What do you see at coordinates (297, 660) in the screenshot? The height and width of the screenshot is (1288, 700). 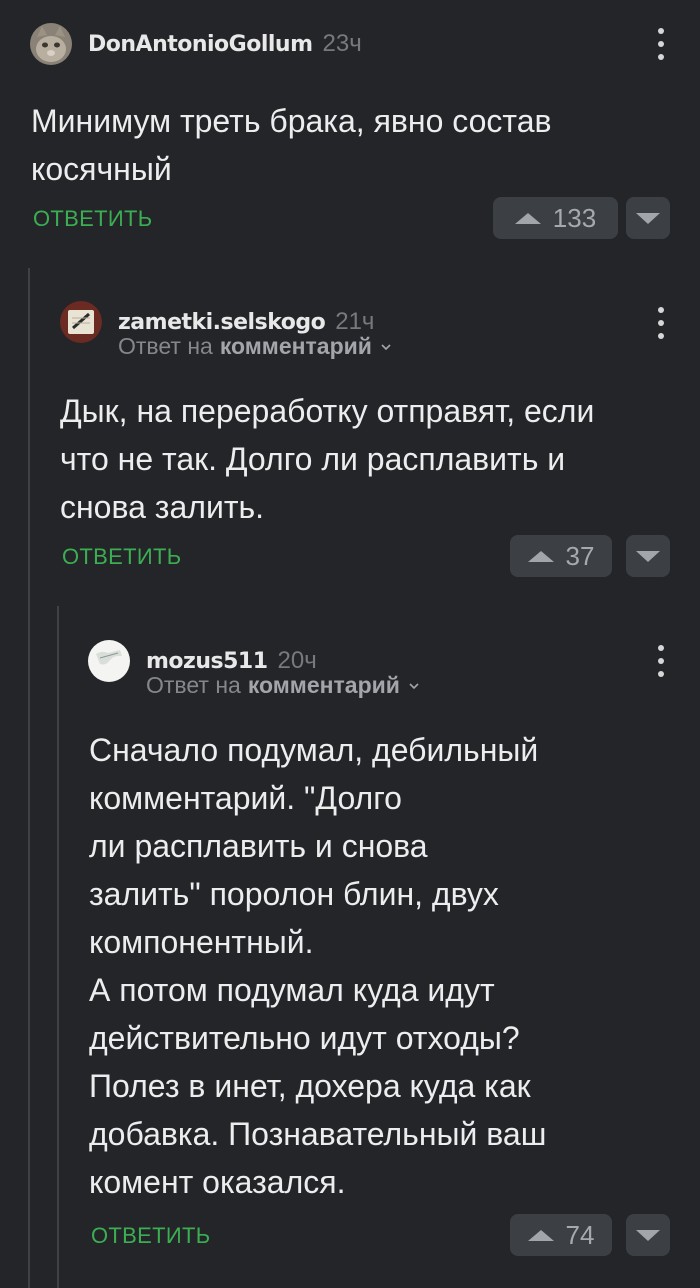 I see `timestamp: 20ч` at bounding box center [297, 660].